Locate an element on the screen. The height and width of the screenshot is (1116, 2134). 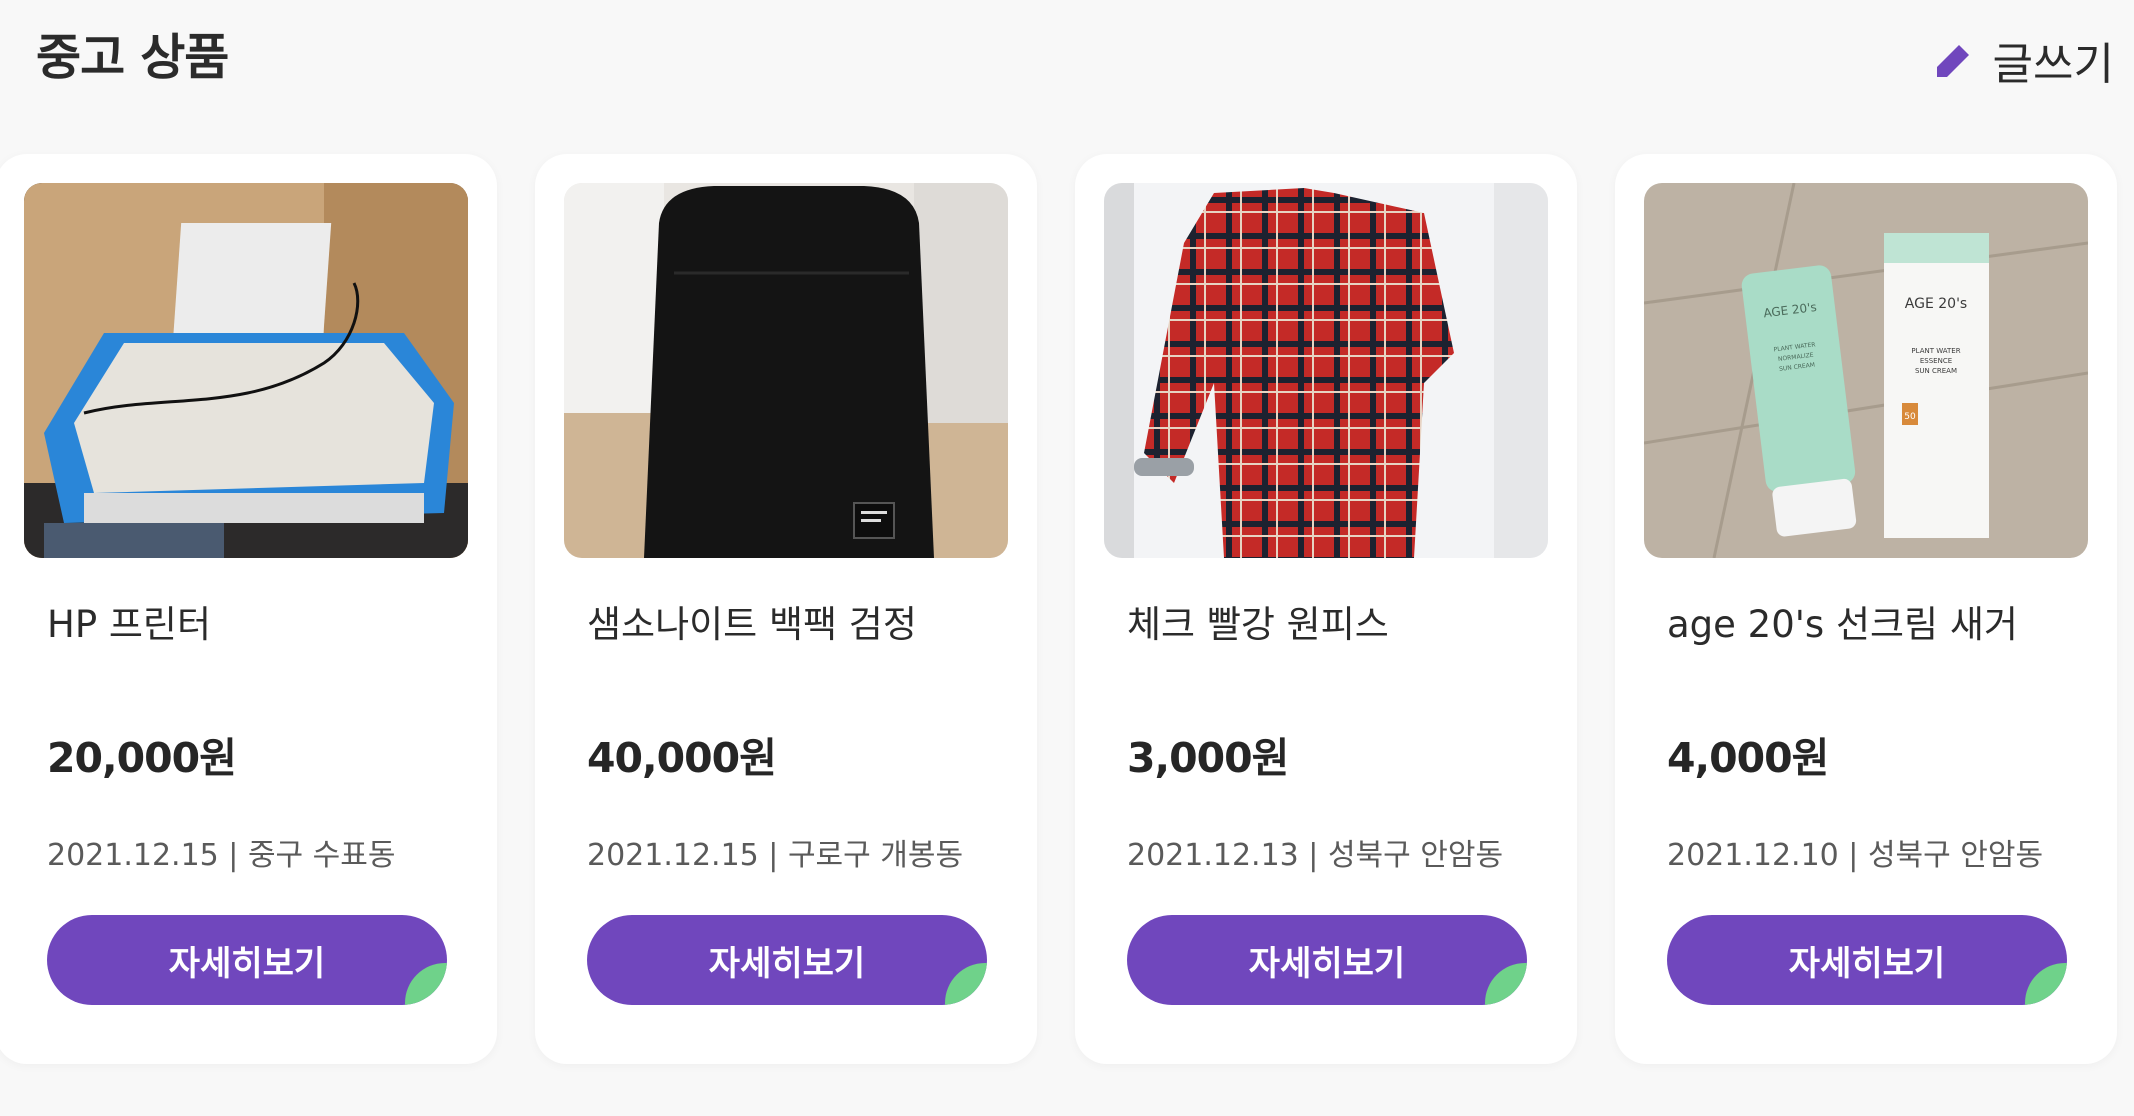
product-price: 20,000원 is located at coordinates (142, 758).